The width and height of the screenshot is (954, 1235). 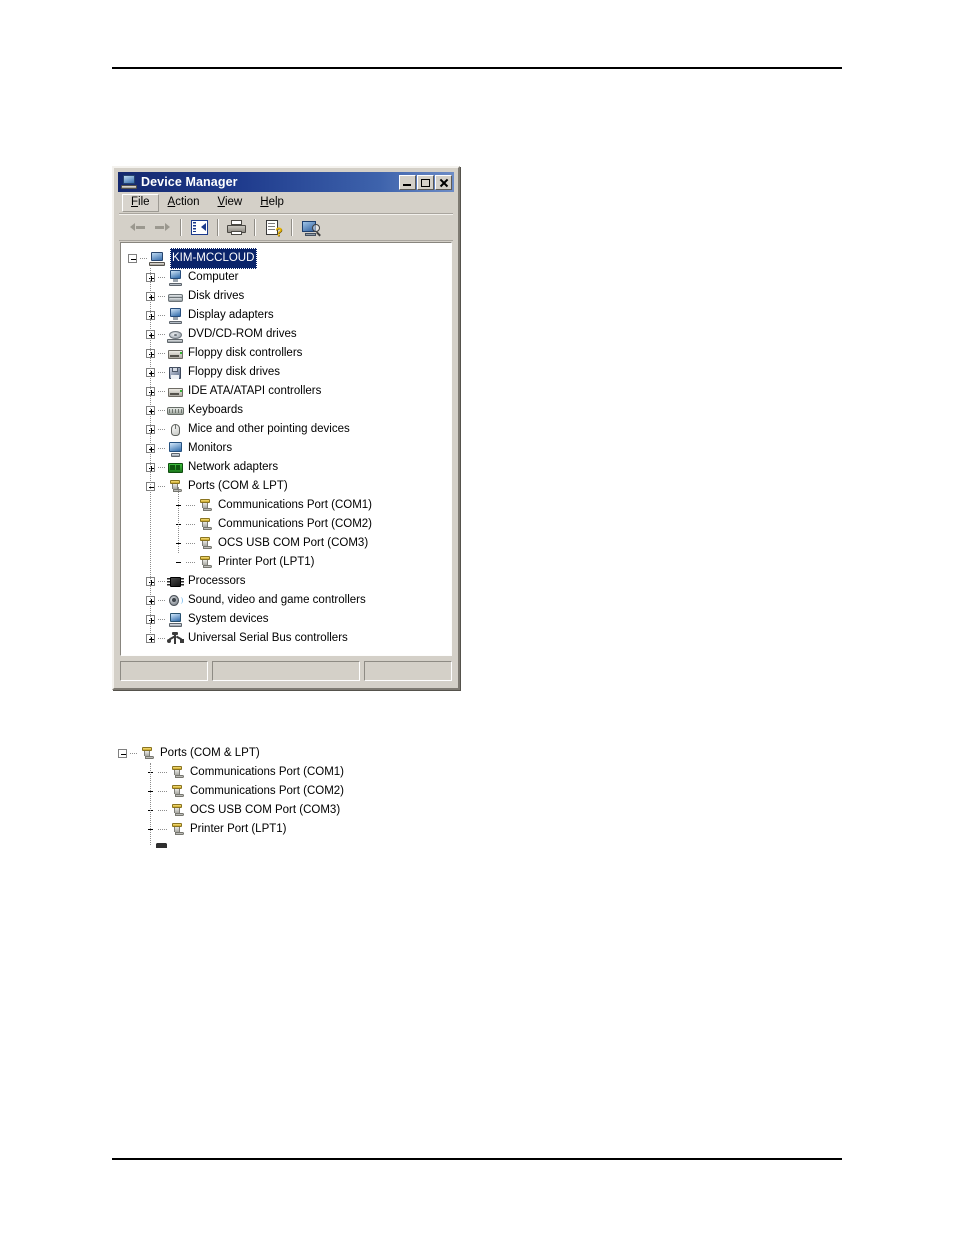 I want to click on tree-node-label: DVD/CD-ROM drives, so click(x=242, y=334).